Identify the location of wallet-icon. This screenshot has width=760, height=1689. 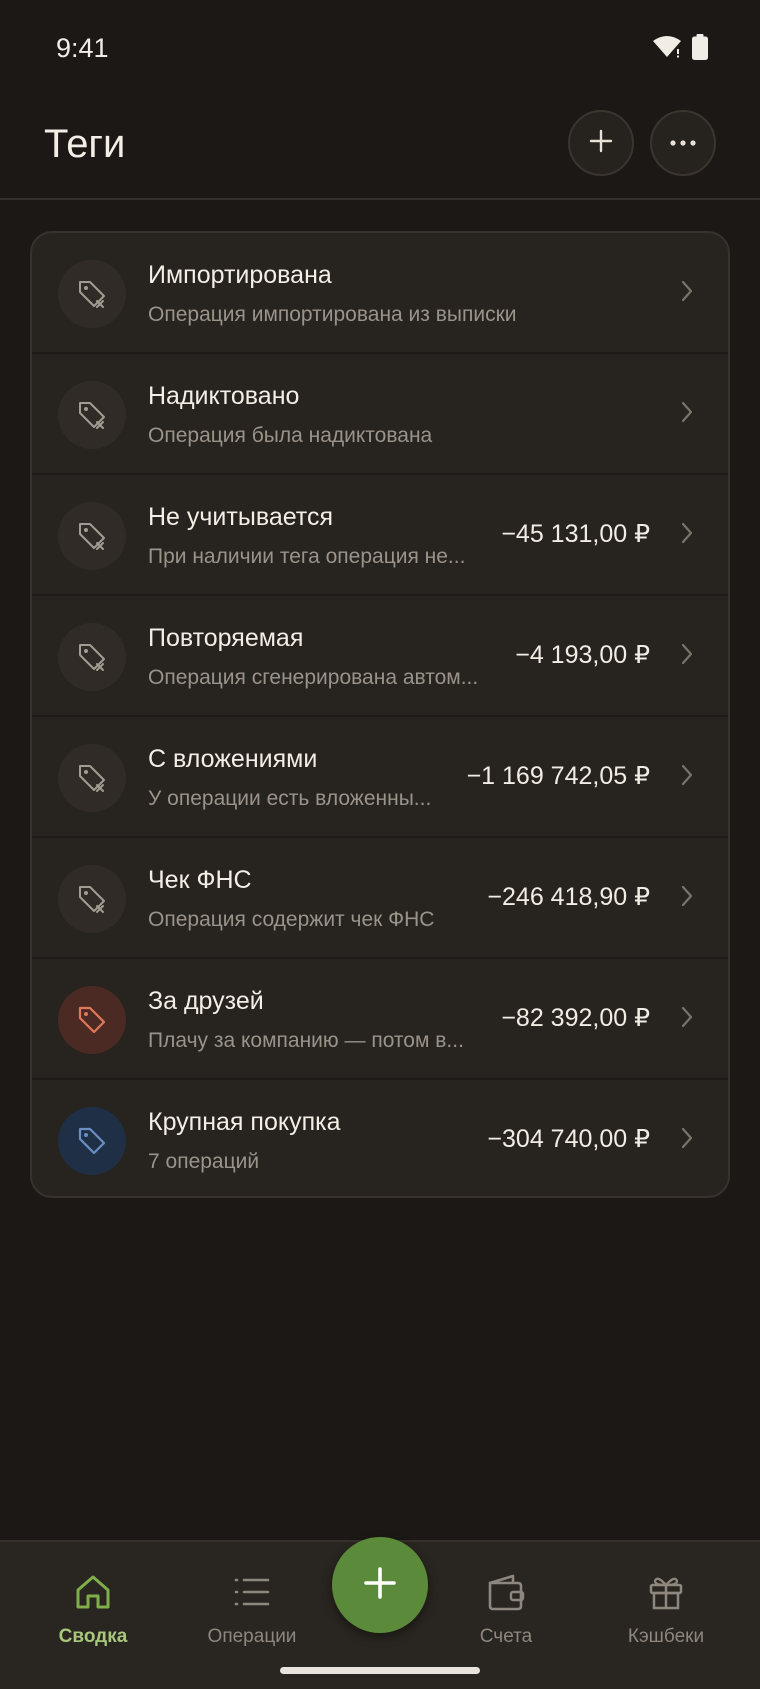
(506, 1592).